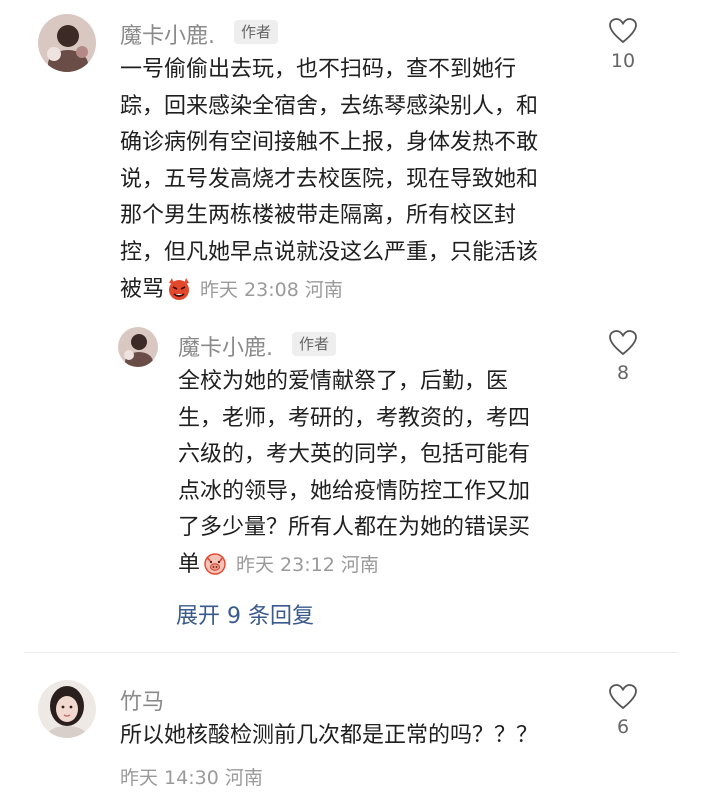 The image size is (702, 796). What do you see at coordinates (623, 61) in the screenshot?
I see `like-count: 10` at bounding box center [623, 61].